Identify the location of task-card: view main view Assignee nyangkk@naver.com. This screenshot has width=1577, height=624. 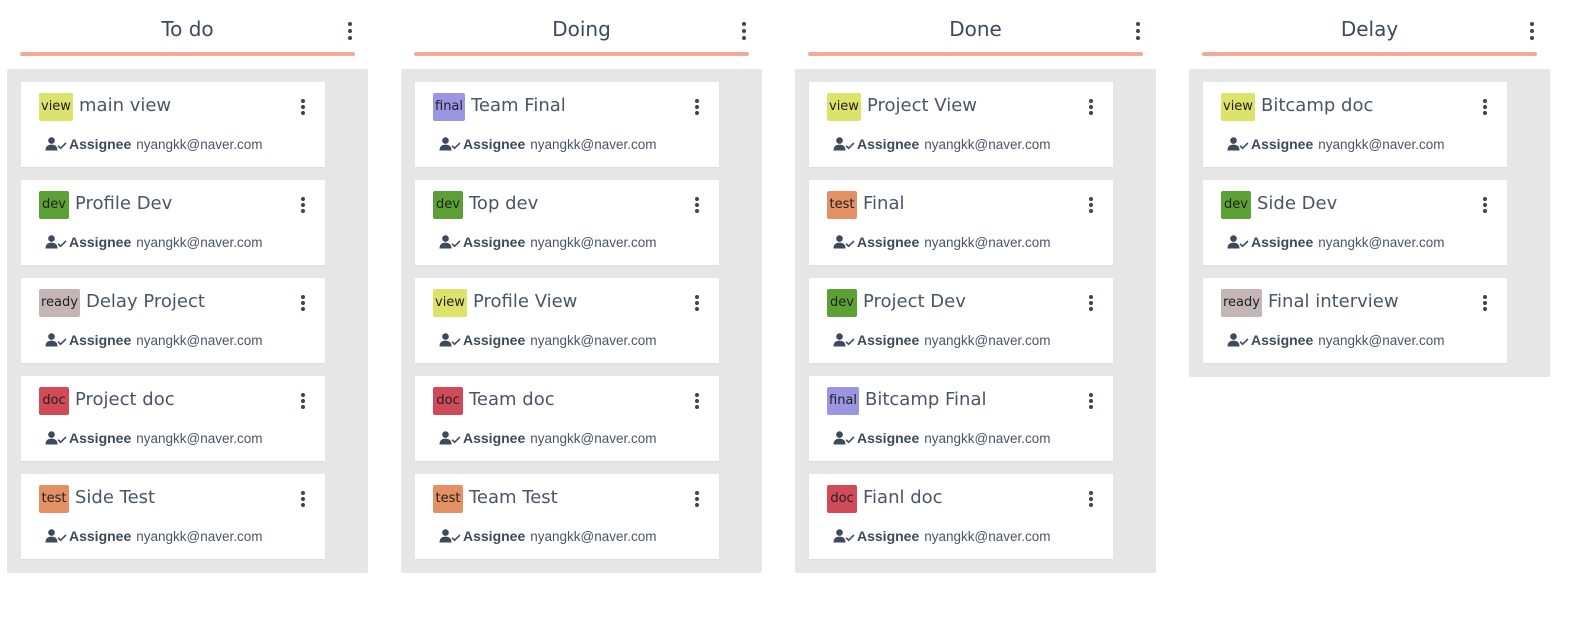
(173, 124).